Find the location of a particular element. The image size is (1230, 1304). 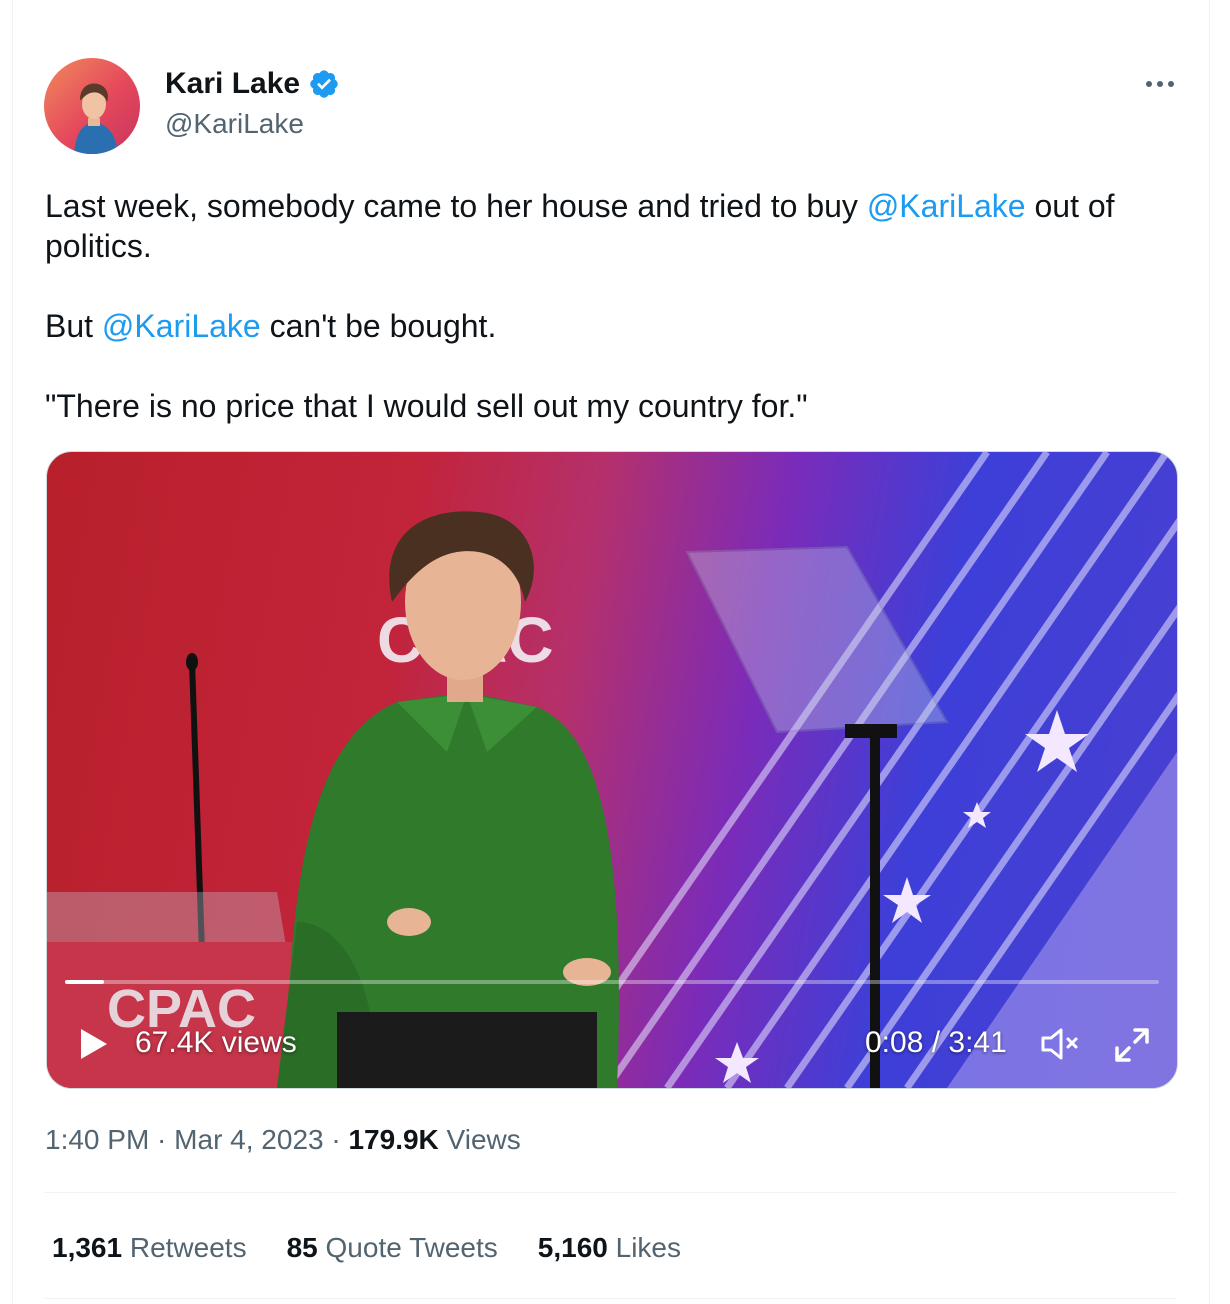

retweets-count: 1,361 is located at coordinates (87, 1247).